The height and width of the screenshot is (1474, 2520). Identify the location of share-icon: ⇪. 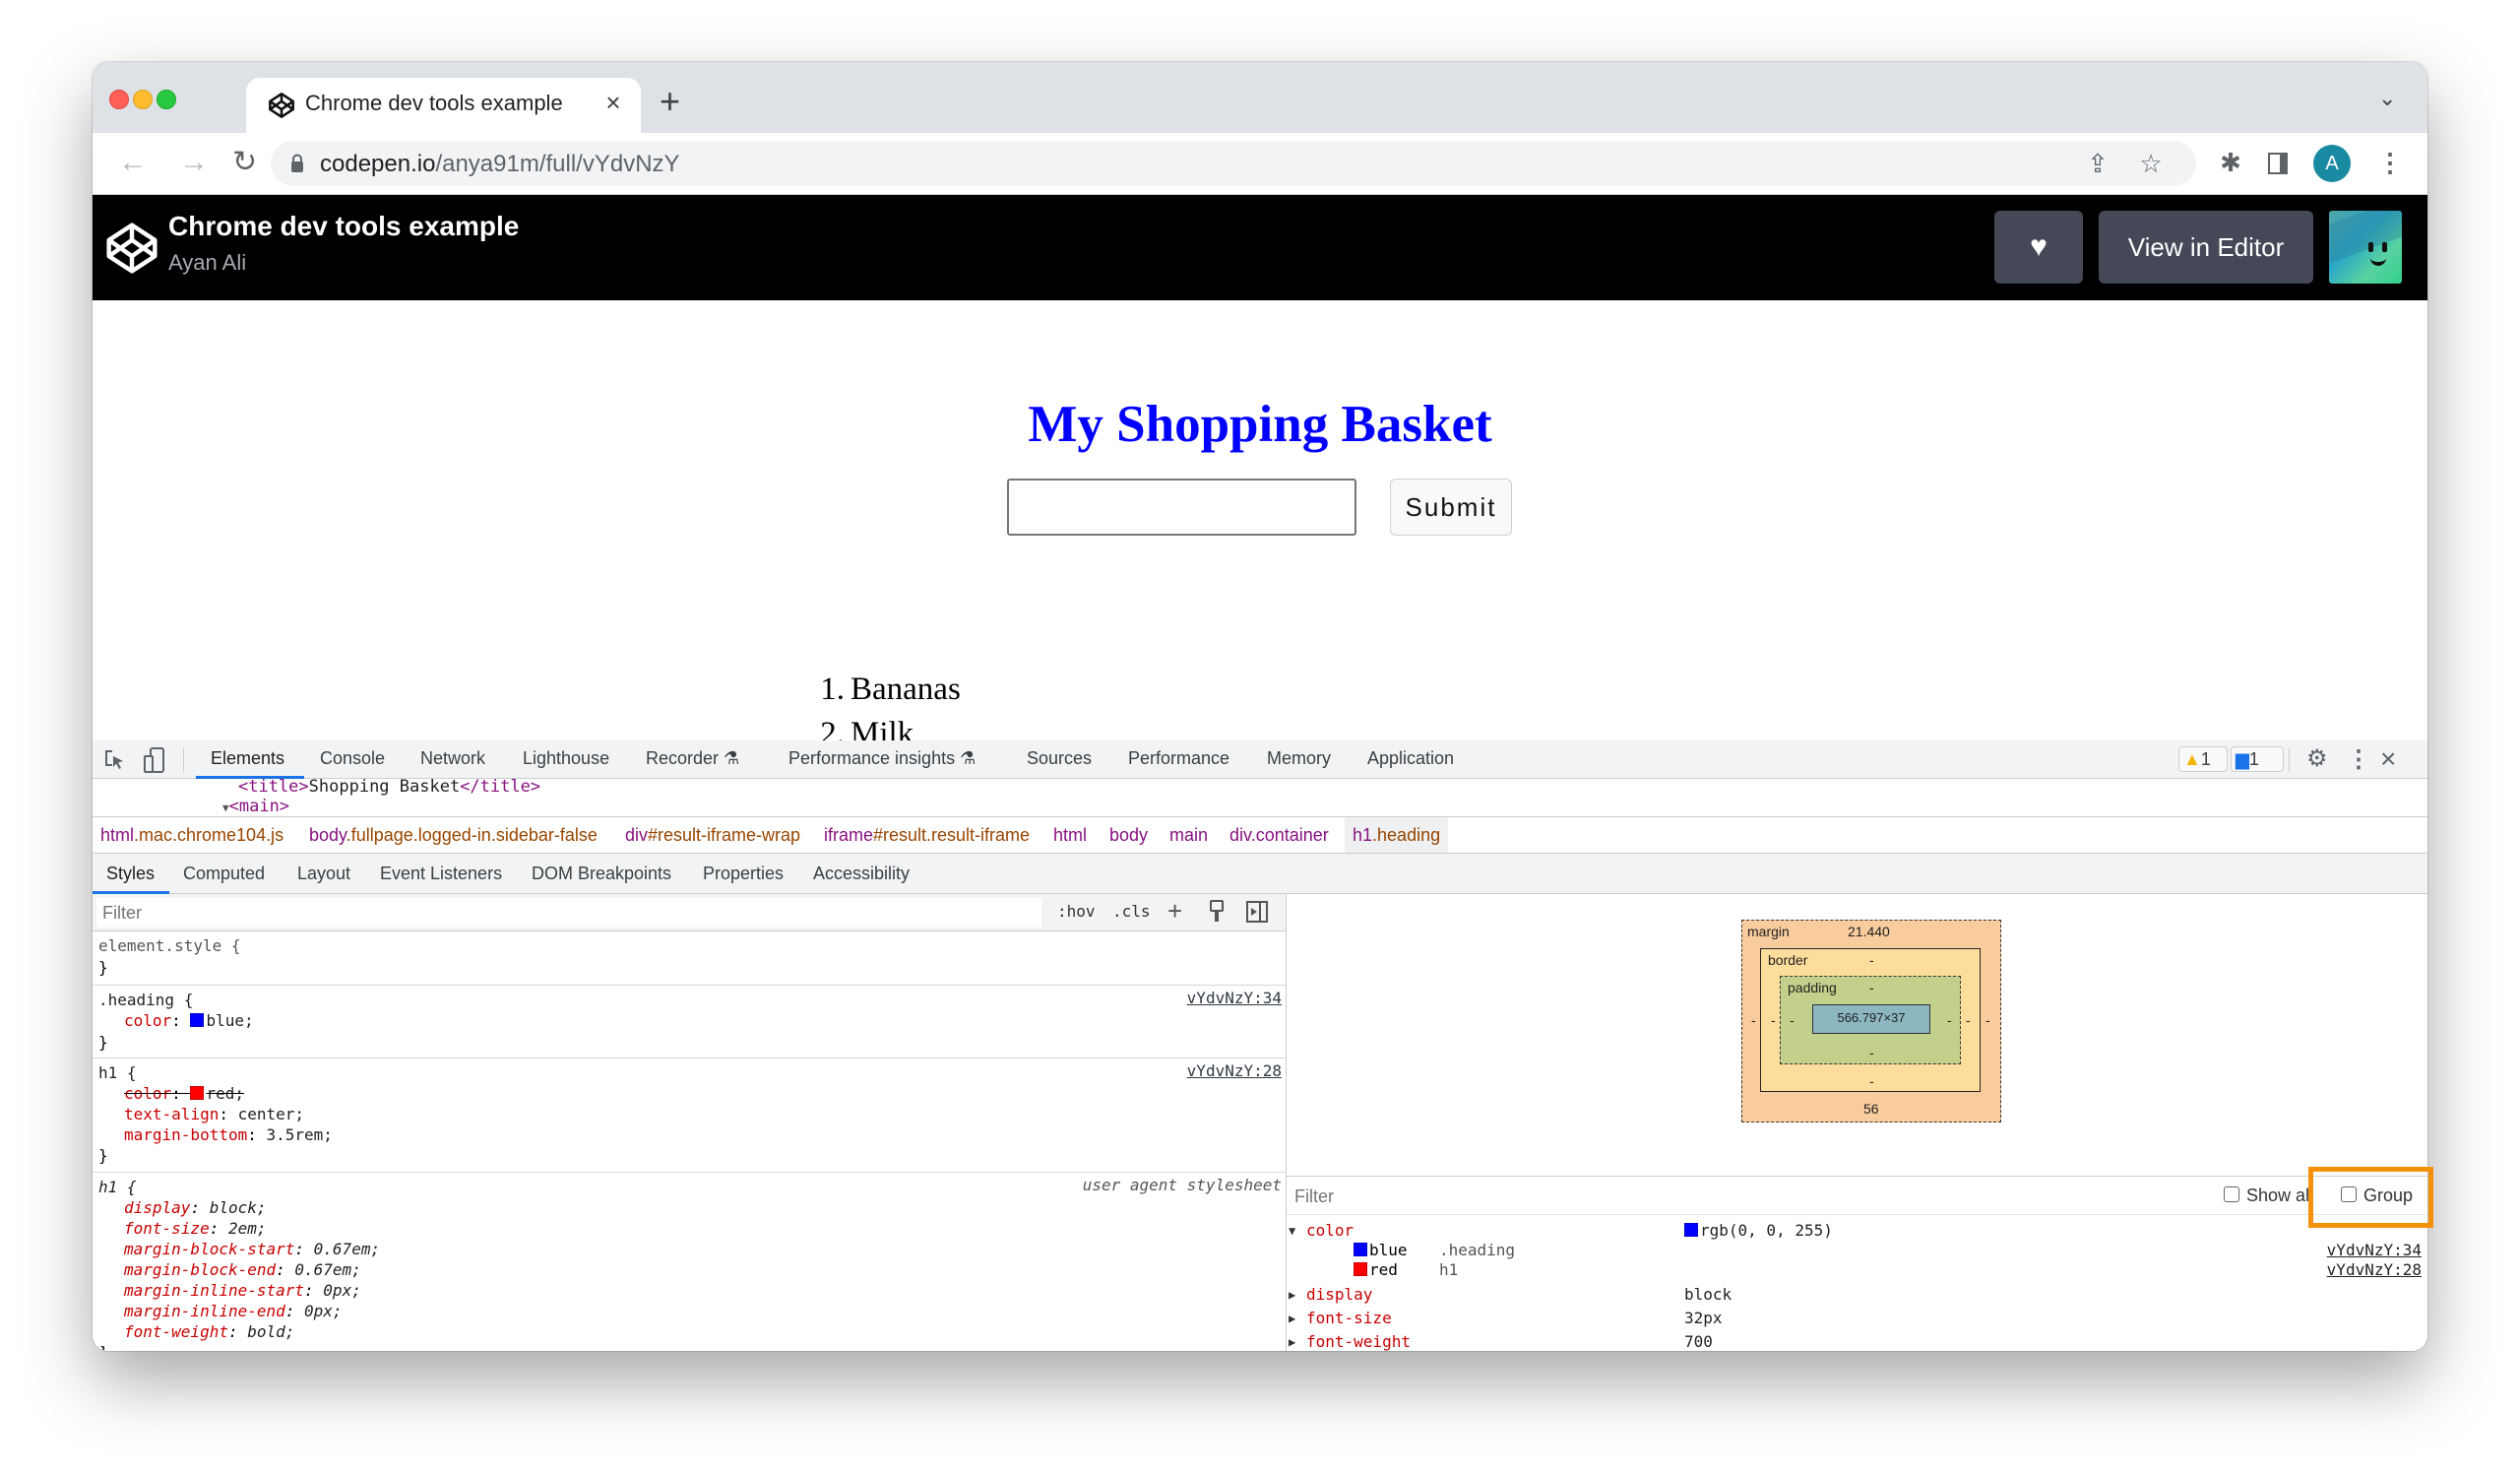
(2097, 163).